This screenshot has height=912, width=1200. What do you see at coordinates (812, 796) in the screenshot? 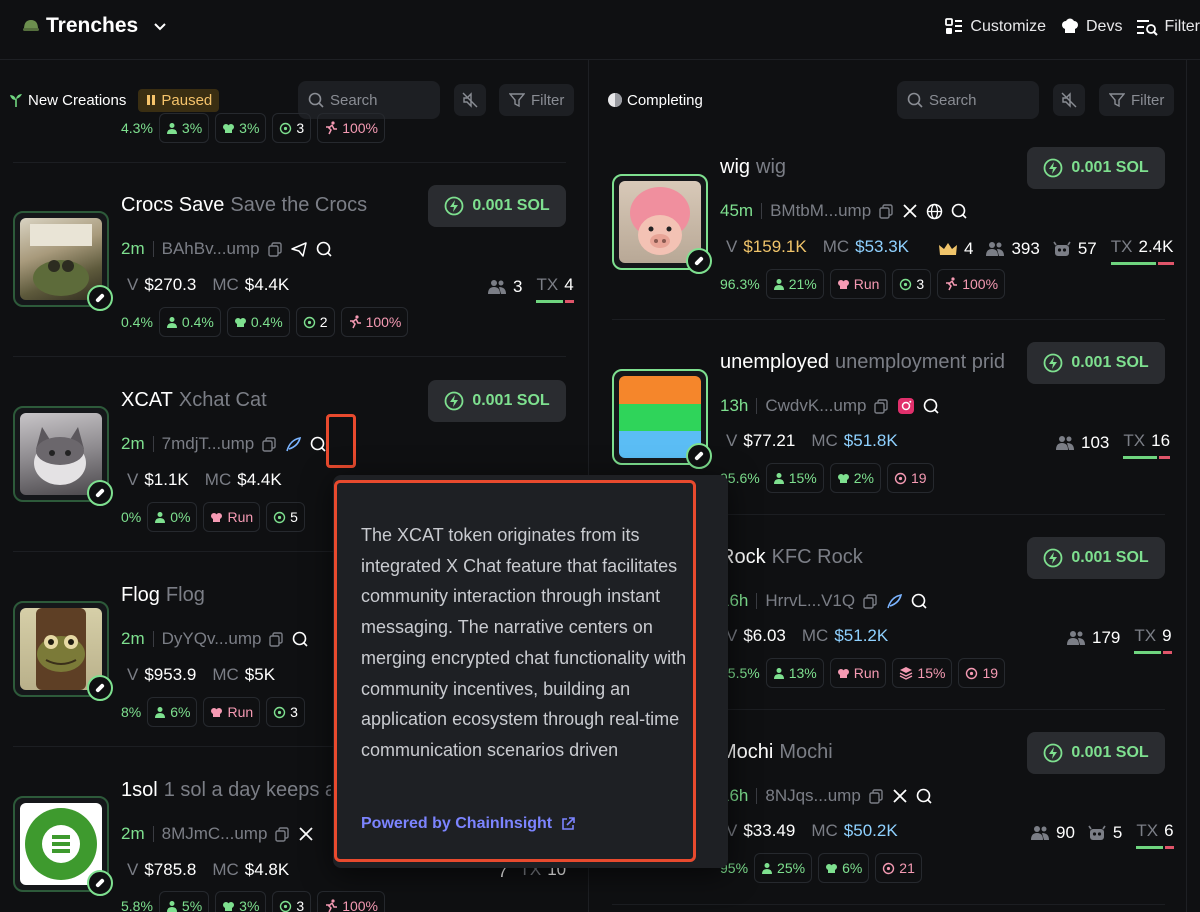
I see `token-address: 8NJqs...ump` at bounding box center [812, 796].